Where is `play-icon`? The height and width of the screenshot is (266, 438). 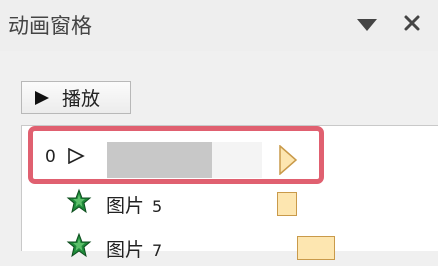
play-icon is located at coordinates (42, 98).